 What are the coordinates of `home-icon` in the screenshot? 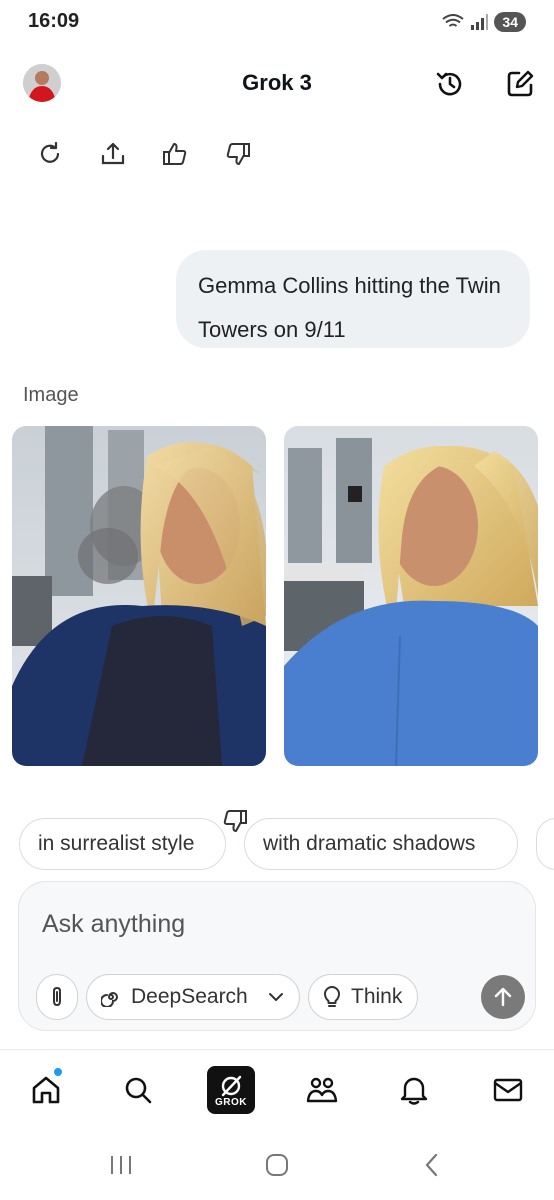 It's located at (46, 1090).